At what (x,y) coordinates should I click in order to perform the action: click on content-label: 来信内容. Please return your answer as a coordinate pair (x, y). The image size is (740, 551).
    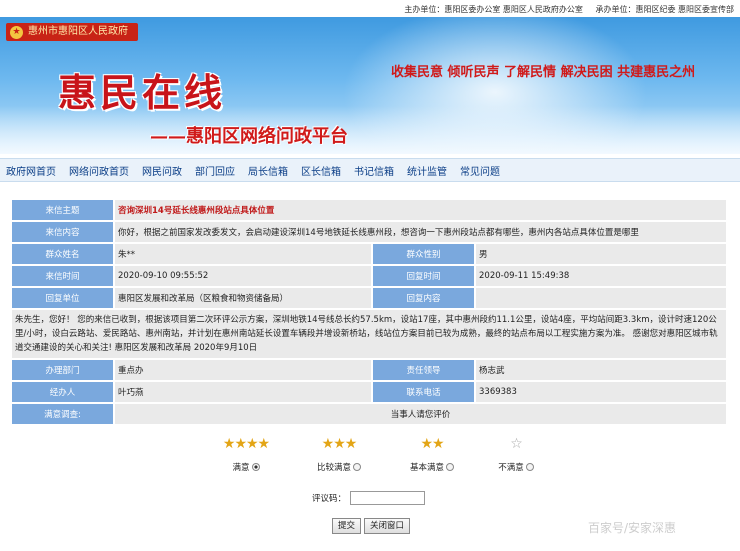
    Looking at the image, I should click on (62, 232).